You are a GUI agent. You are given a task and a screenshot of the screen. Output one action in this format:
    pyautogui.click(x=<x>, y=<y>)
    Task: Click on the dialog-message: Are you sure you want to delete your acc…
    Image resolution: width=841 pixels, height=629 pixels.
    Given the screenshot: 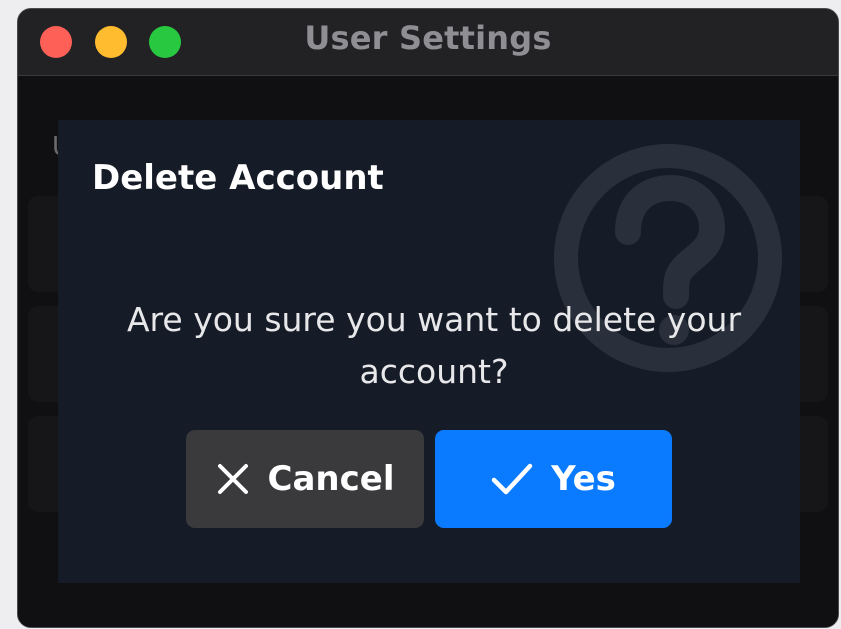 What is the action you would take?
    pyautogui.click(x=434, y=345)
    